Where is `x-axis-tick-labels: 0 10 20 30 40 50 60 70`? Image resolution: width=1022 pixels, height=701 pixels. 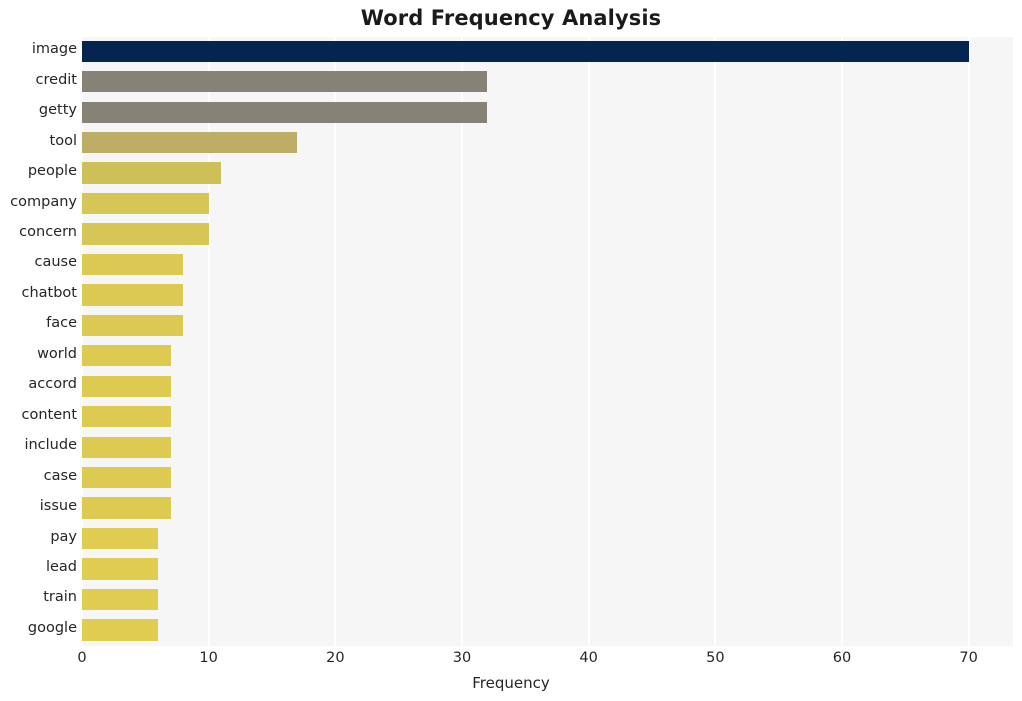 x-axis-tick-labels: 0 10 20 30 40 50 60 70 is located at coordinates (511, 661).